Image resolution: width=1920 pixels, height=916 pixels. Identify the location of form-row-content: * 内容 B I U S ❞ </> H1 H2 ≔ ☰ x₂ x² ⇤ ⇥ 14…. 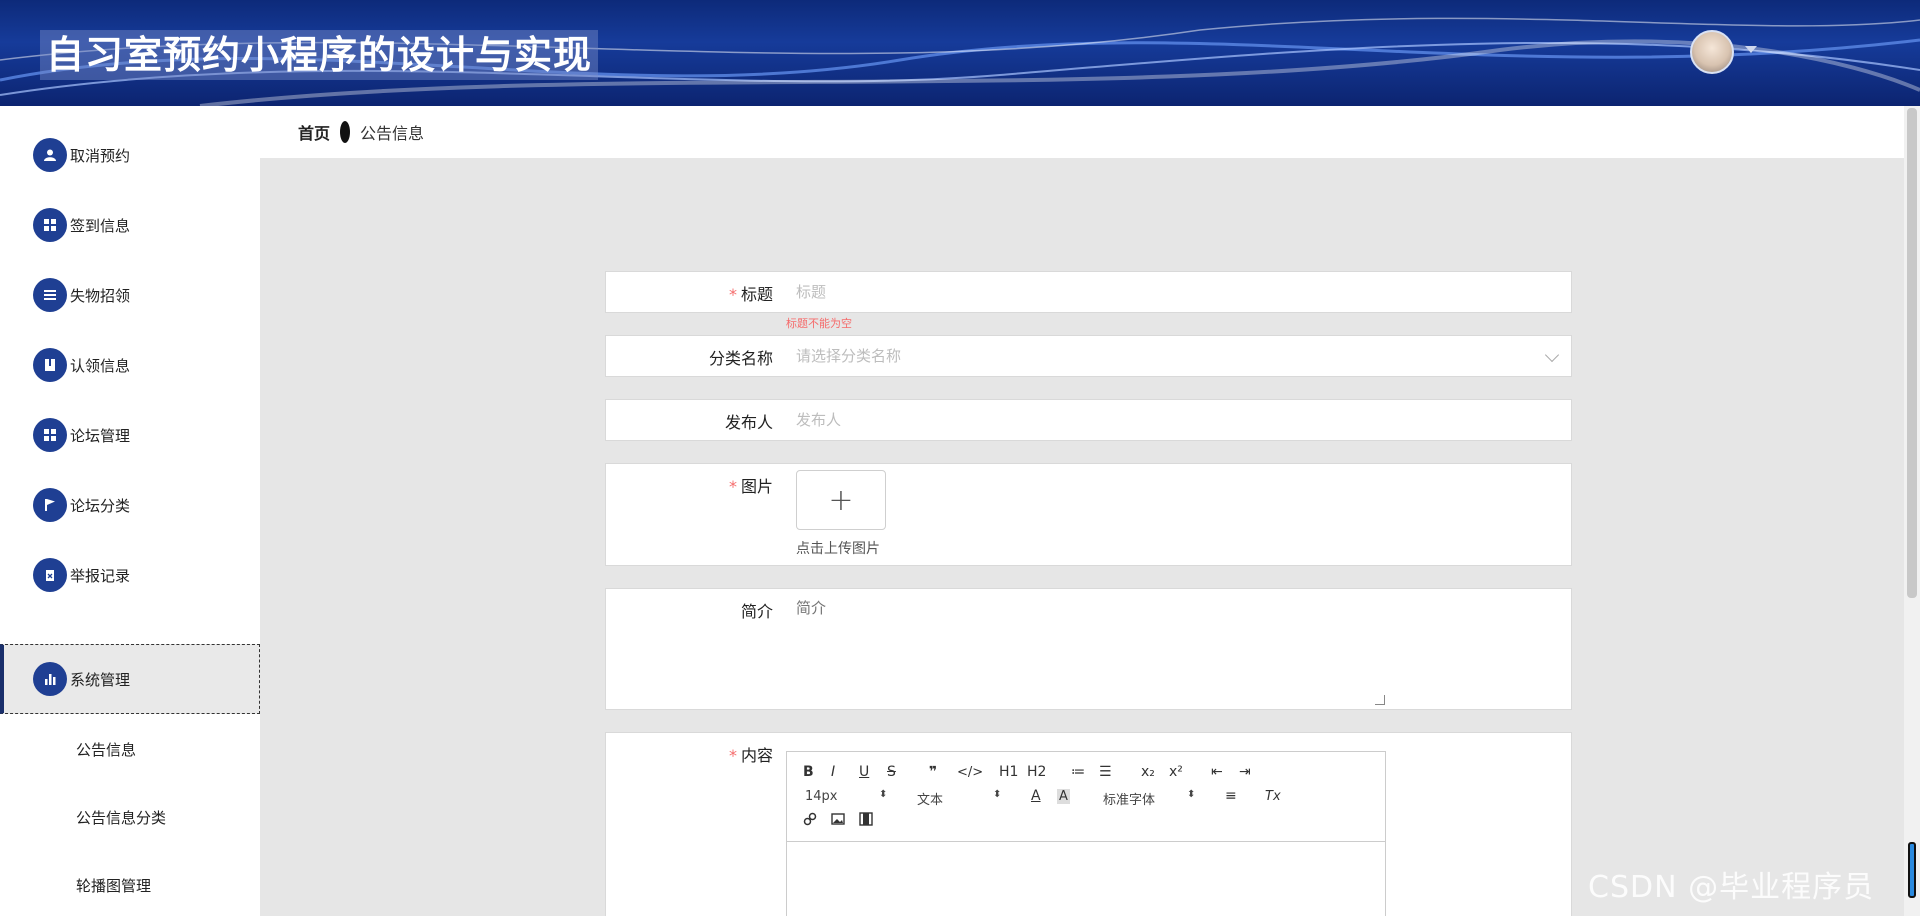
(1088, 824).